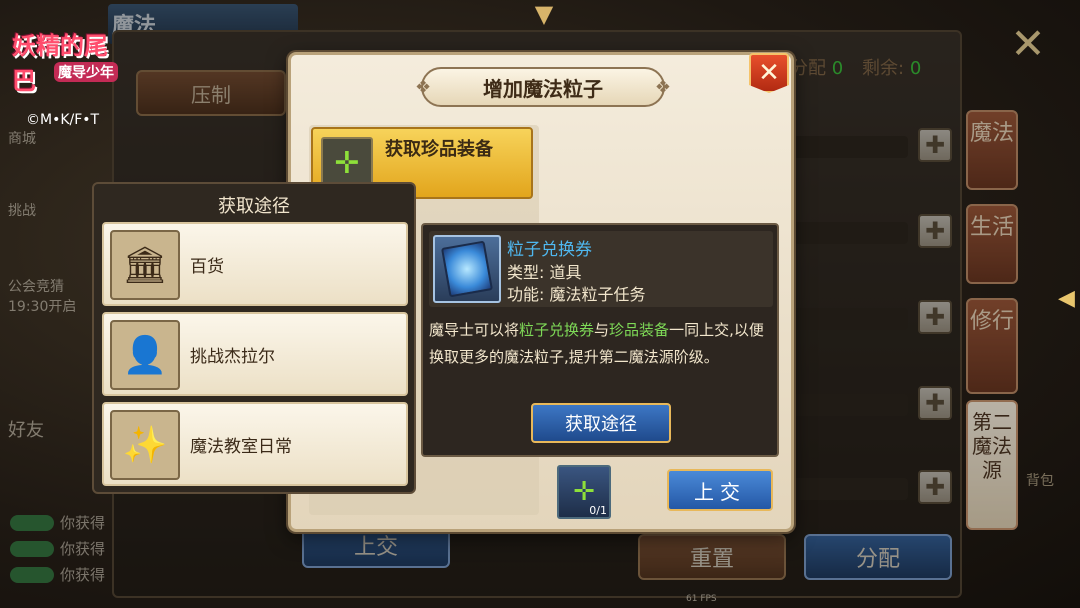 This screenshot has width=1080, height=608. What do you see at coordinates (232, 357) in the screenshot?
I see `route-item-label: 挑战杰拉尔` at bounding box center [232, 357].